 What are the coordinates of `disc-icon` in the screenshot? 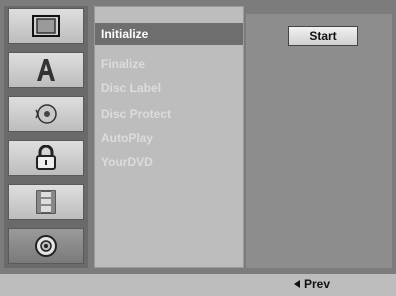 It's located at (46, 246).